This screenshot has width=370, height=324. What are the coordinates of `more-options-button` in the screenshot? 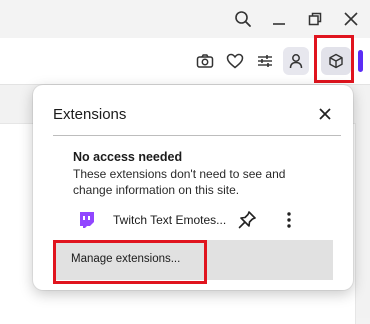 It's located at (289, 220).